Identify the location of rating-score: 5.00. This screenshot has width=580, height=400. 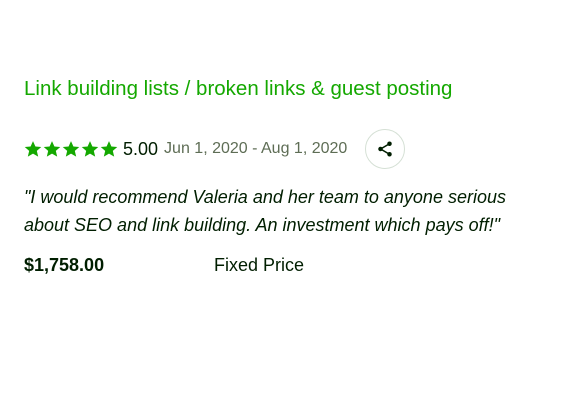
(141, 148).